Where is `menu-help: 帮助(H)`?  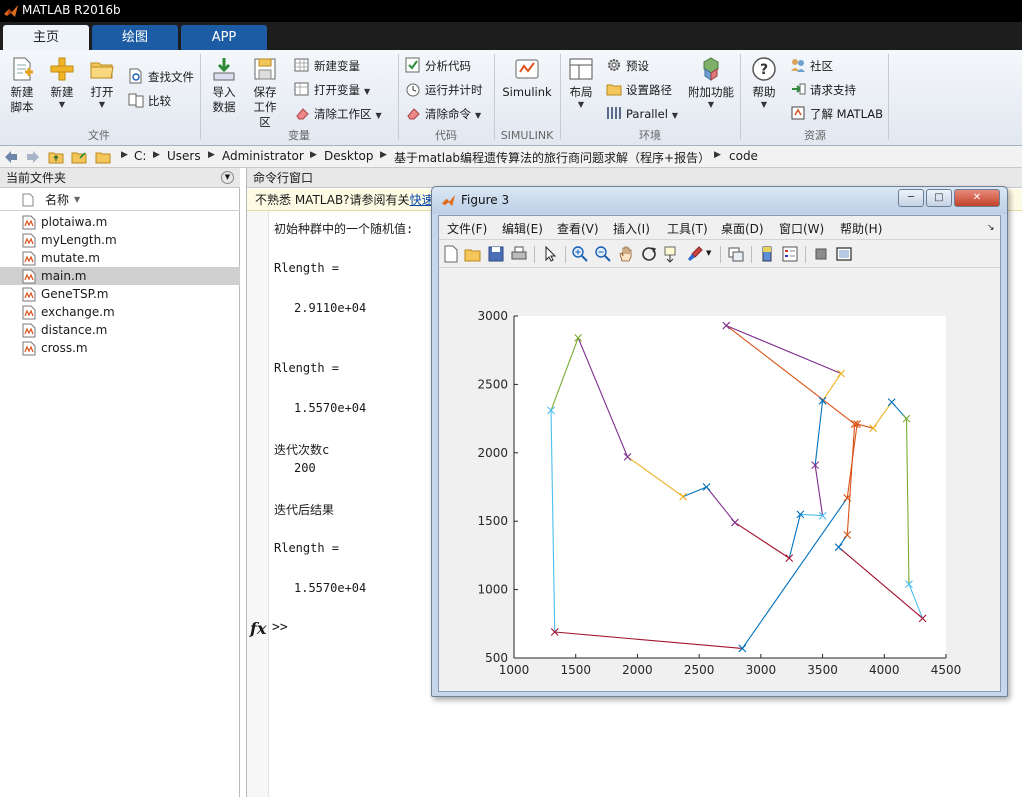
menu-help: 帮助(H) is located at coordinates (861, 228).